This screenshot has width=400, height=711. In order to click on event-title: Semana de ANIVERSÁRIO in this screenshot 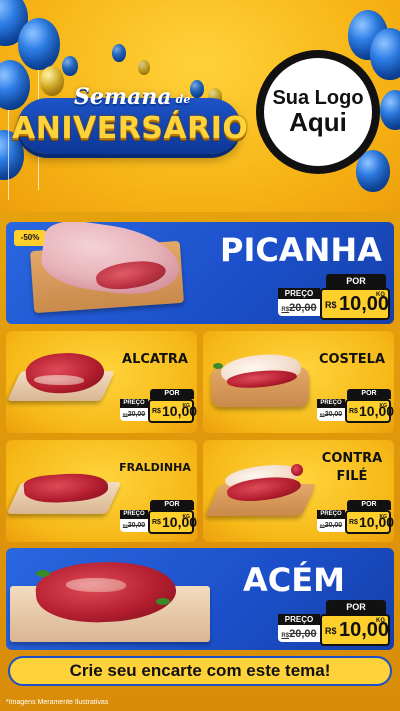, I will do `click(130, 122)`.